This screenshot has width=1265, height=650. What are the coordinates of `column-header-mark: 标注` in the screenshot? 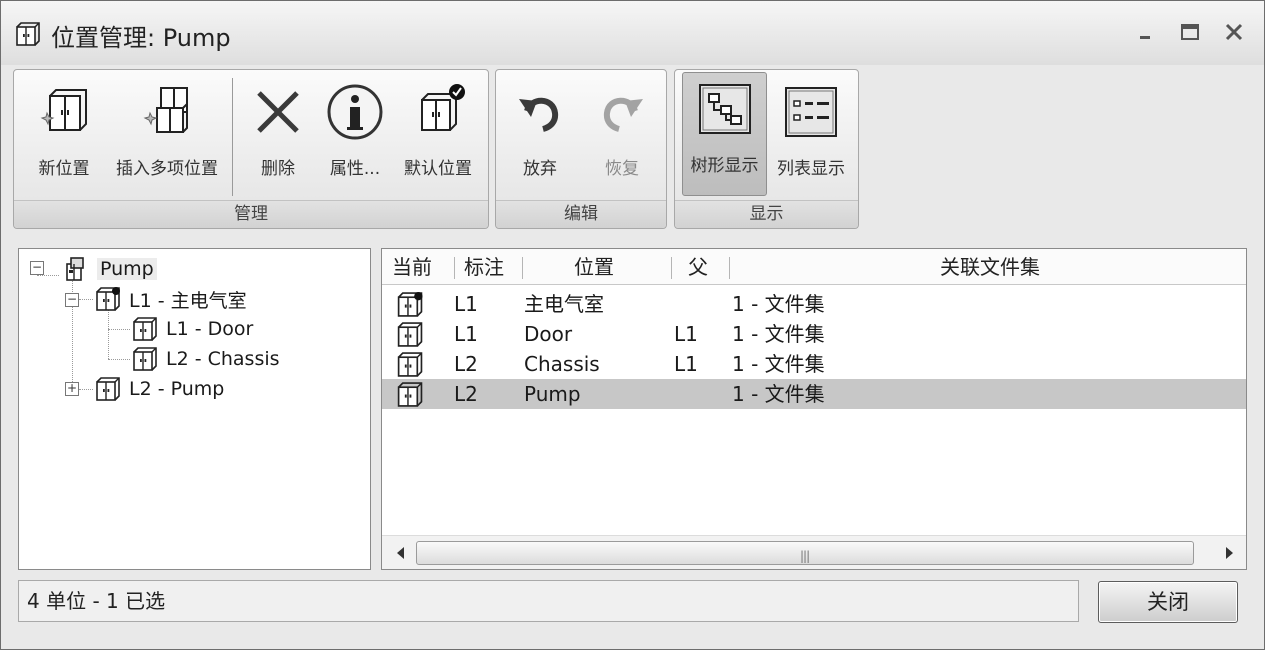 It's located at (484, 267).